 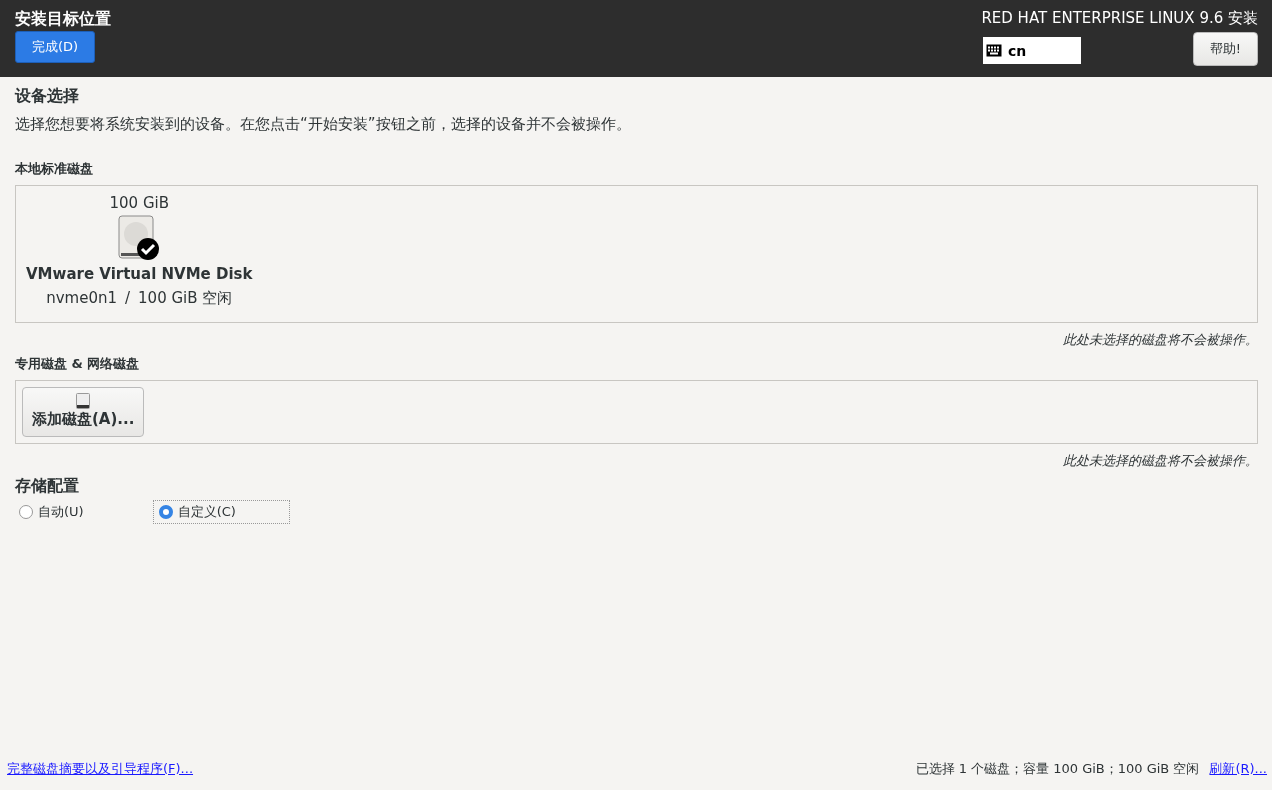 I want to click on help-button: 帮助!, so click(x=1225, y=49).